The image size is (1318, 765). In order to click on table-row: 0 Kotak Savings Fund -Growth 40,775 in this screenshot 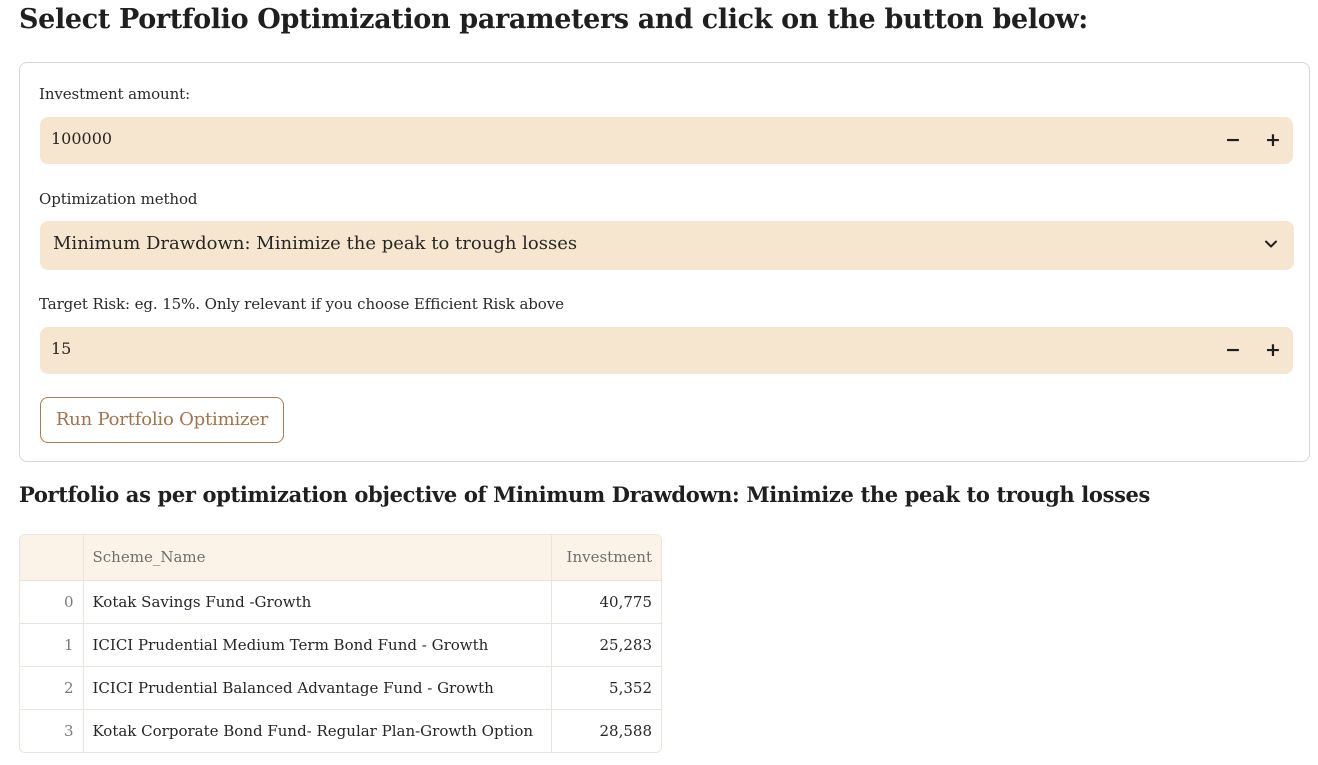, I will do `click(340, 602)`.